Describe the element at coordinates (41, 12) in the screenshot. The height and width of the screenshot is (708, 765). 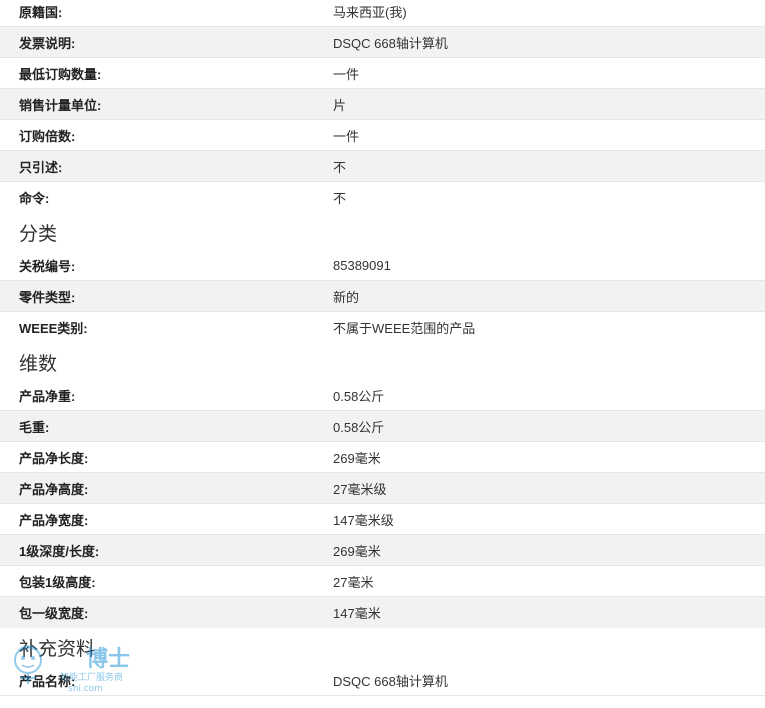
I see `spec-label: 原籍国:` at that location.